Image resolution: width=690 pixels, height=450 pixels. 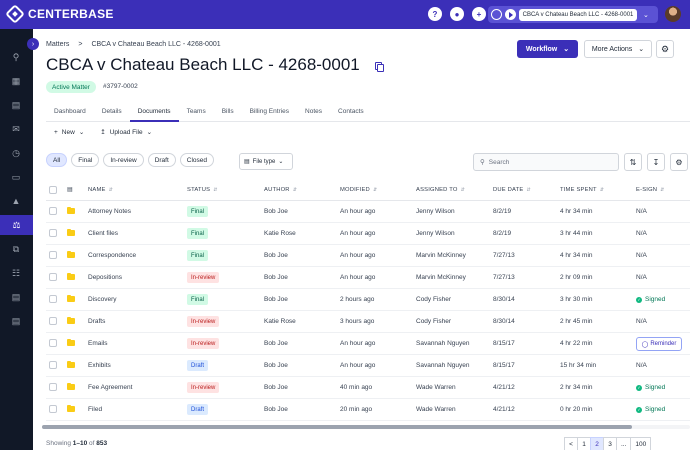 I want to click on clock-icon: ◷, so click(x=16, y=153).